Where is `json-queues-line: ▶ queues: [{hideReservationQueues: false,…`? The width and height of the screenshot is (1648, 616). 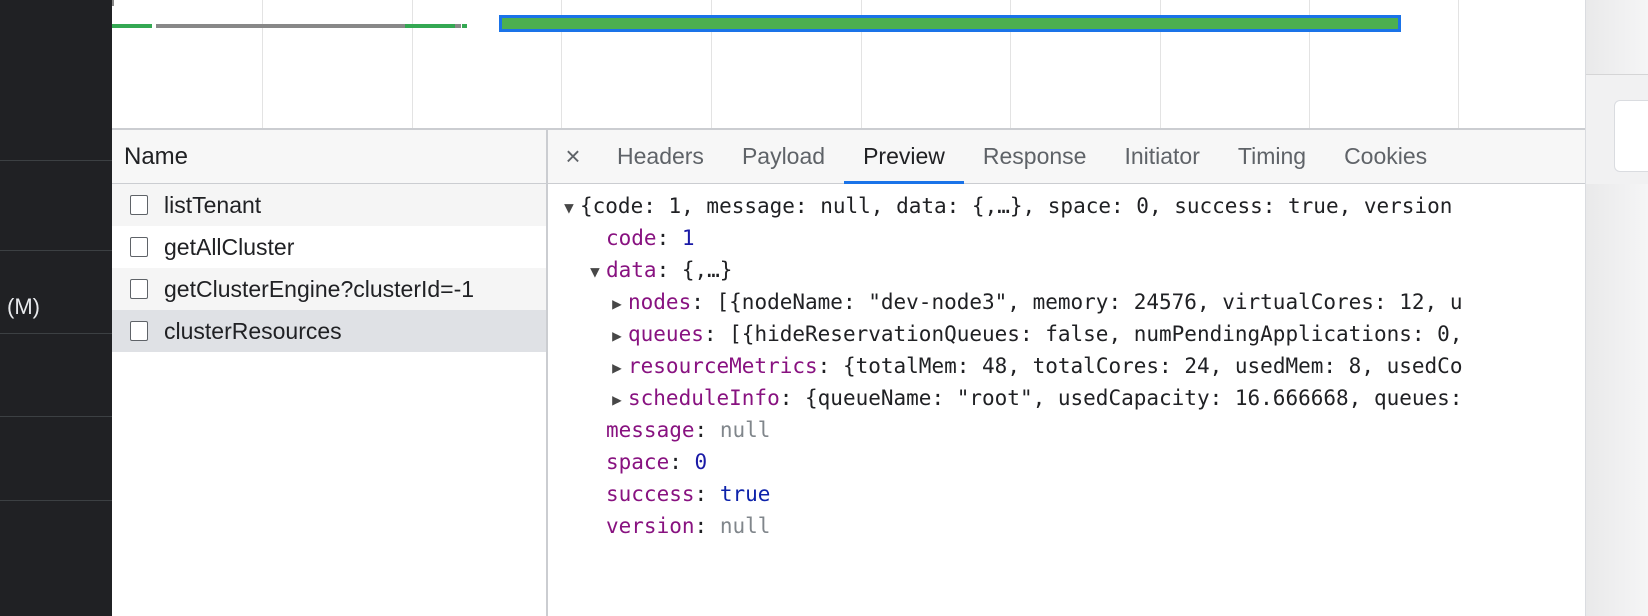
json-queues-line: ▶ queues: [{hideReservationQueues: false,… is located at coordinates (1066, 334).